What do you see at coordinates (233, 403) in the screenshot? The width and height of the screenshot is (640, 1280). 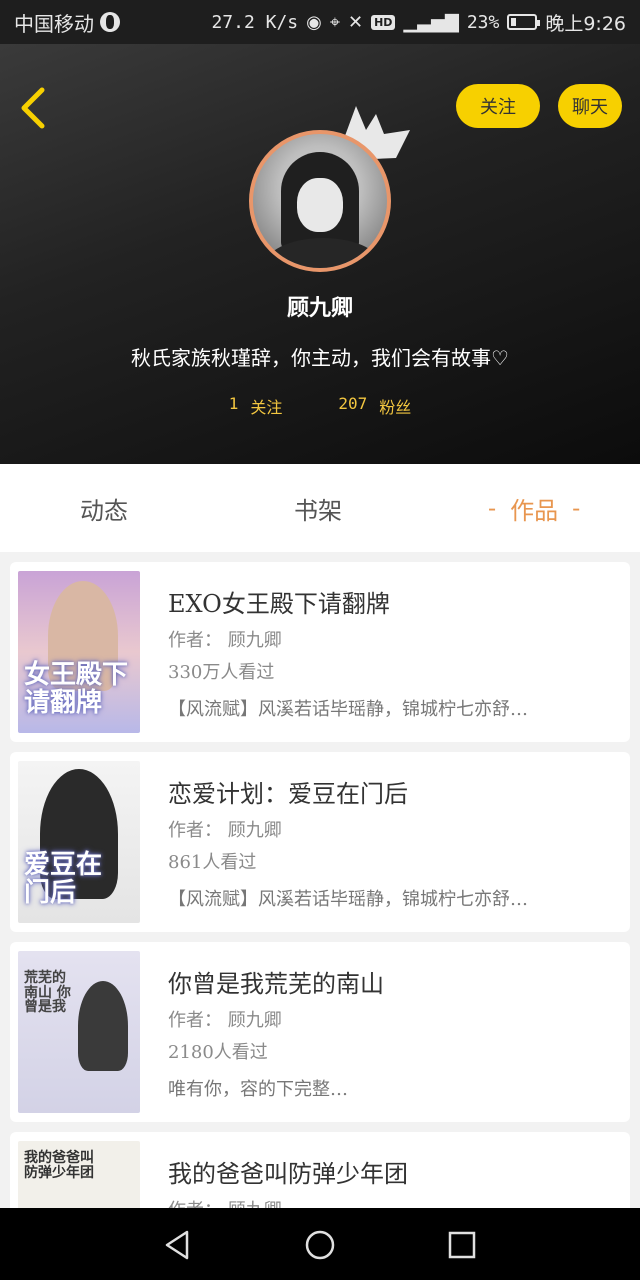 I see `following-count: 1` at bounding box center [233, 403].